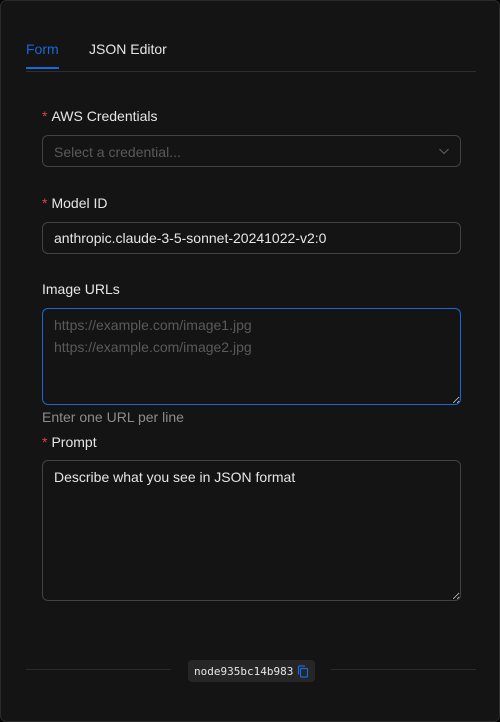  Describe the element at coordinates (113, 417) in the screenshot. I see `image-urls-help-text: Enter one URL per line` at that location.